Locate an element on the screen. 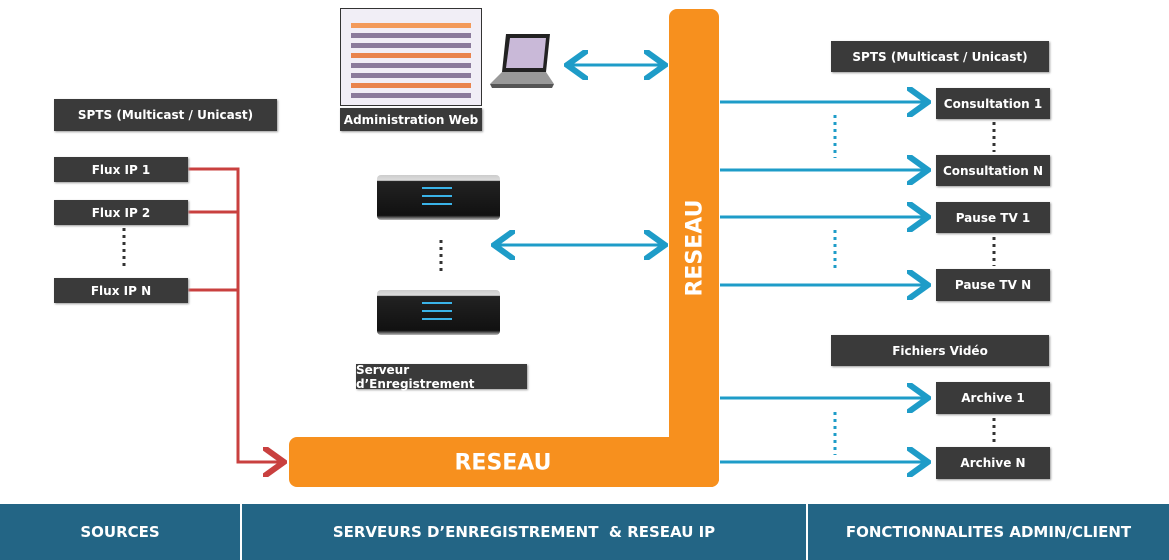 This screenshot has height=560, width=1169. flux-ip-2: Flux IP 2 is located at coordinates (121, 212).